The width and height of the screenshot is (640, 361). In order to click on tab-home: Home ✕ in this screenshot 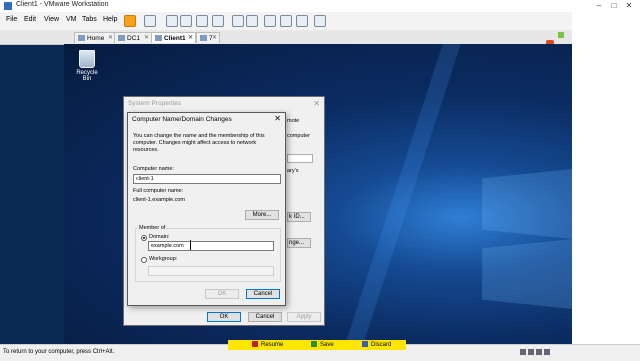, I will do `click(95, 37)`.